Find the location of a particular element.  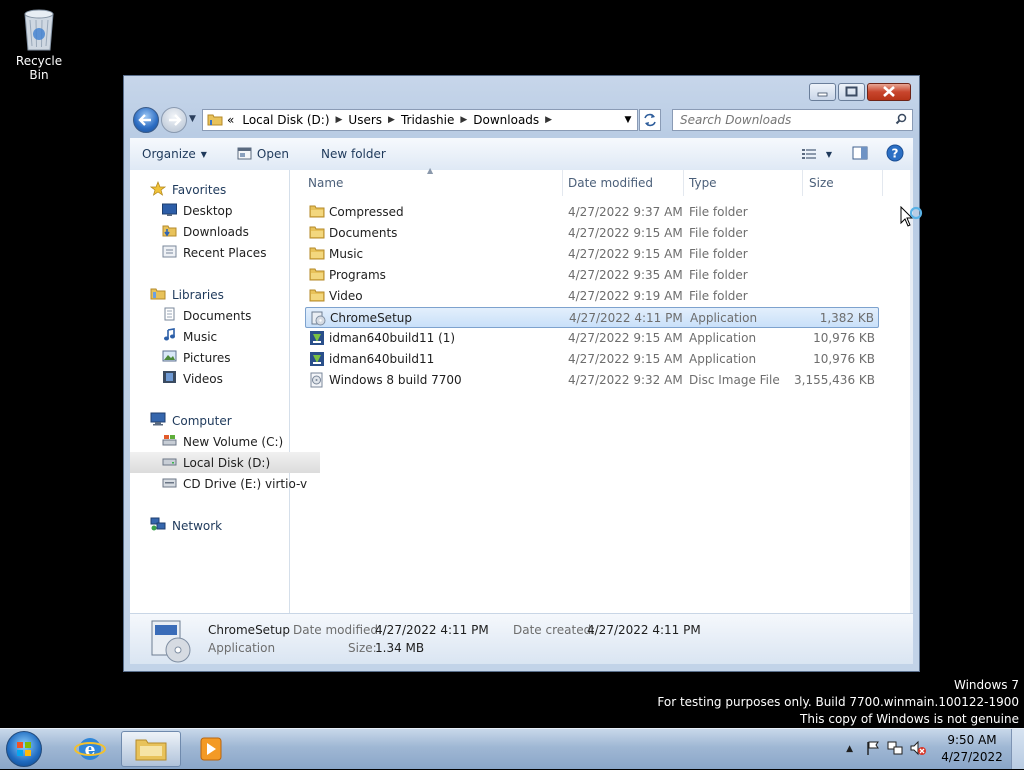

scrollbar is located at coordinates (911, 391).